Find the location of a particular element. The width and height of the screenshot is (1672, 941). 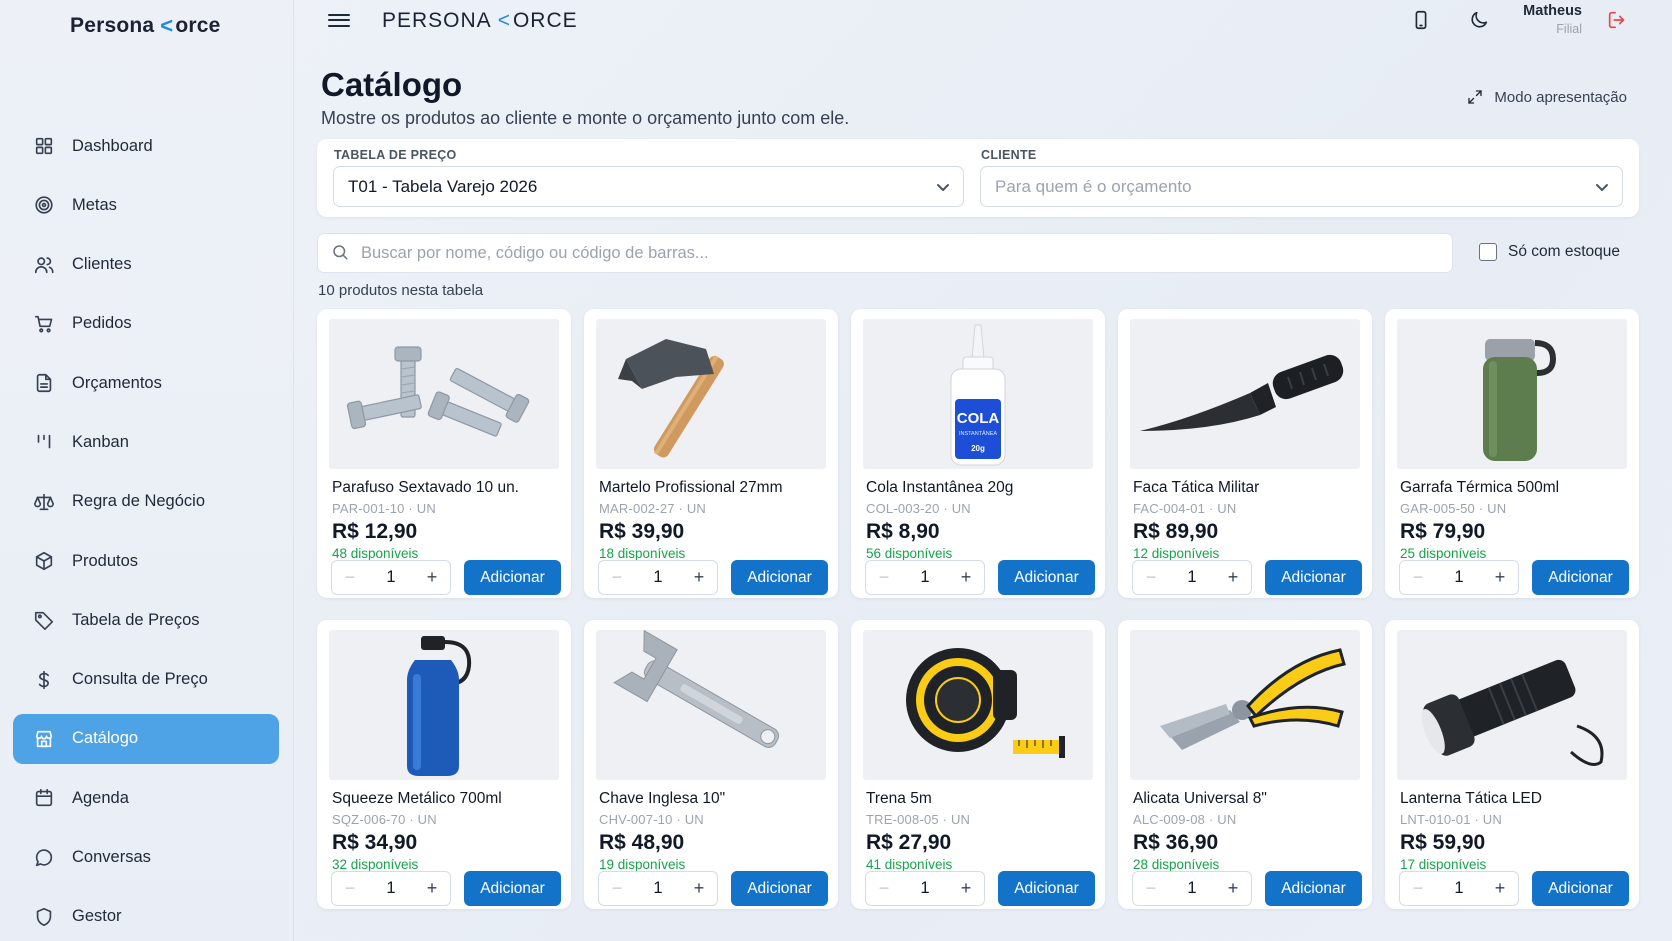

products-count: 10 produtos nesta tabela is located at coordinates (401, 290).